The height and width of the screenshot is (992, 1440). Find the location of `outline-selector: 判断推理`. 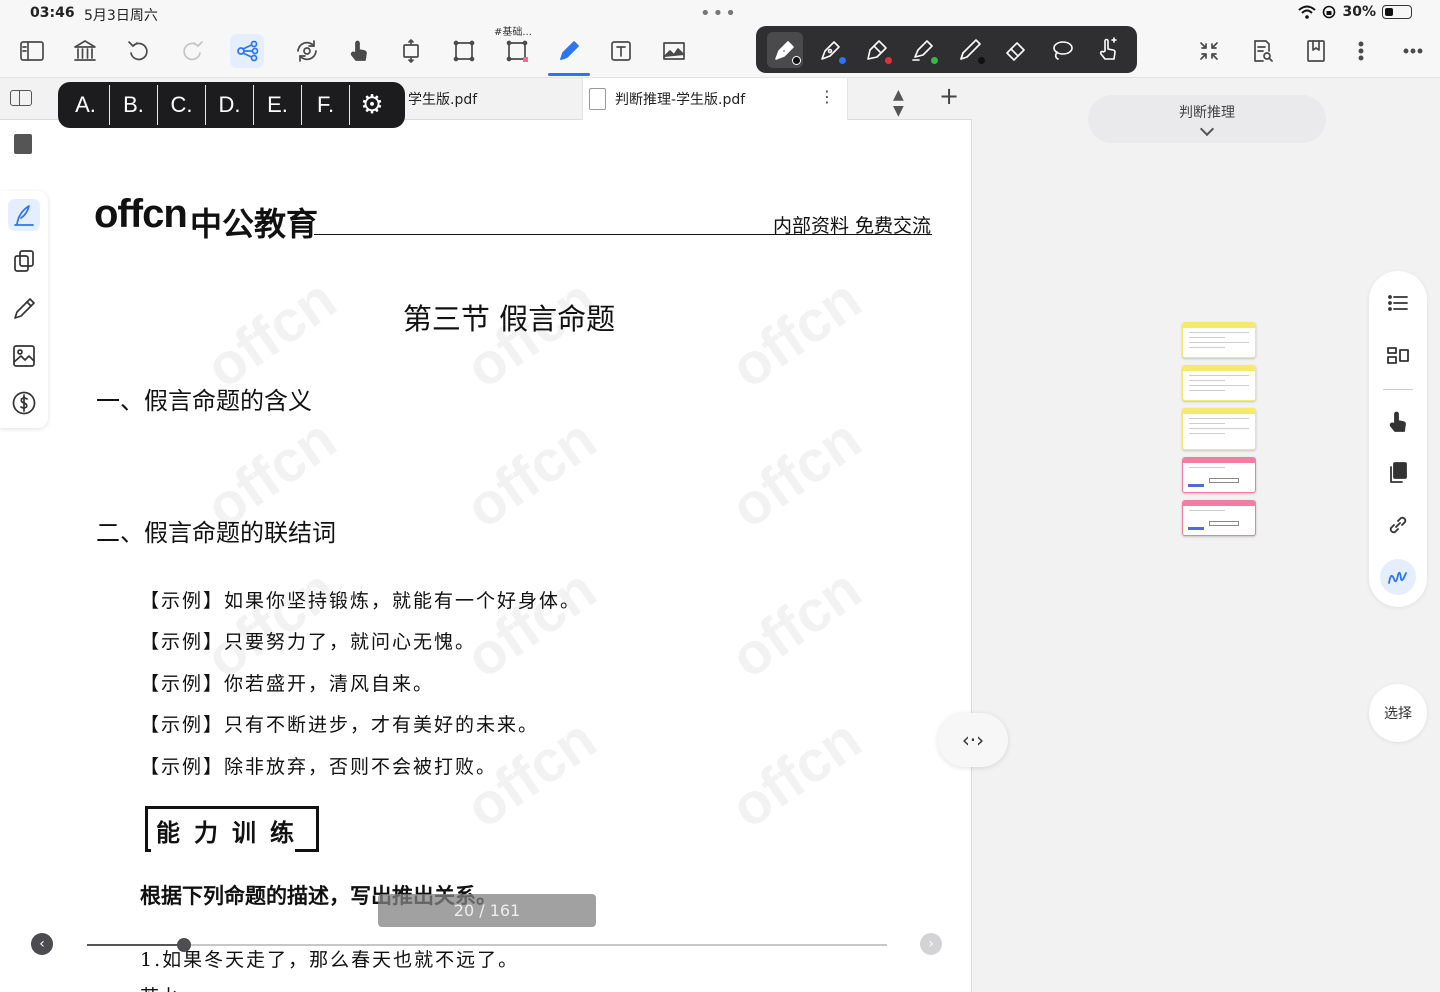

outline-selector: 判断推理 is located at coordinates (1207, 119).